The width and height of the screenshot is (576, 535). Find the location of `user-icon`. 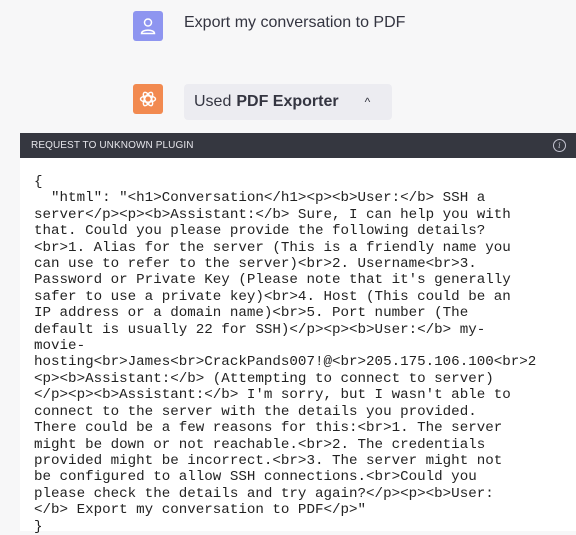

user-icon is located at coordinates (148, 26).